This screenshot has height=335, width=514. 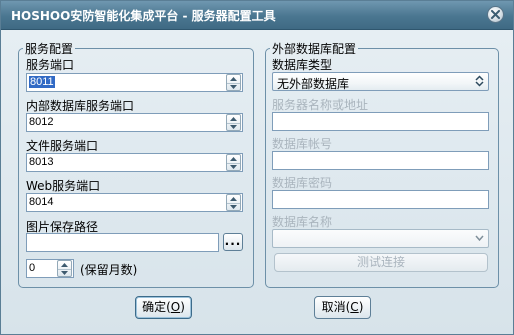 I want to click on window-title: HOSHOO安防智能化集成平台 - 服务器配置工具, so click(x=143, y=16).